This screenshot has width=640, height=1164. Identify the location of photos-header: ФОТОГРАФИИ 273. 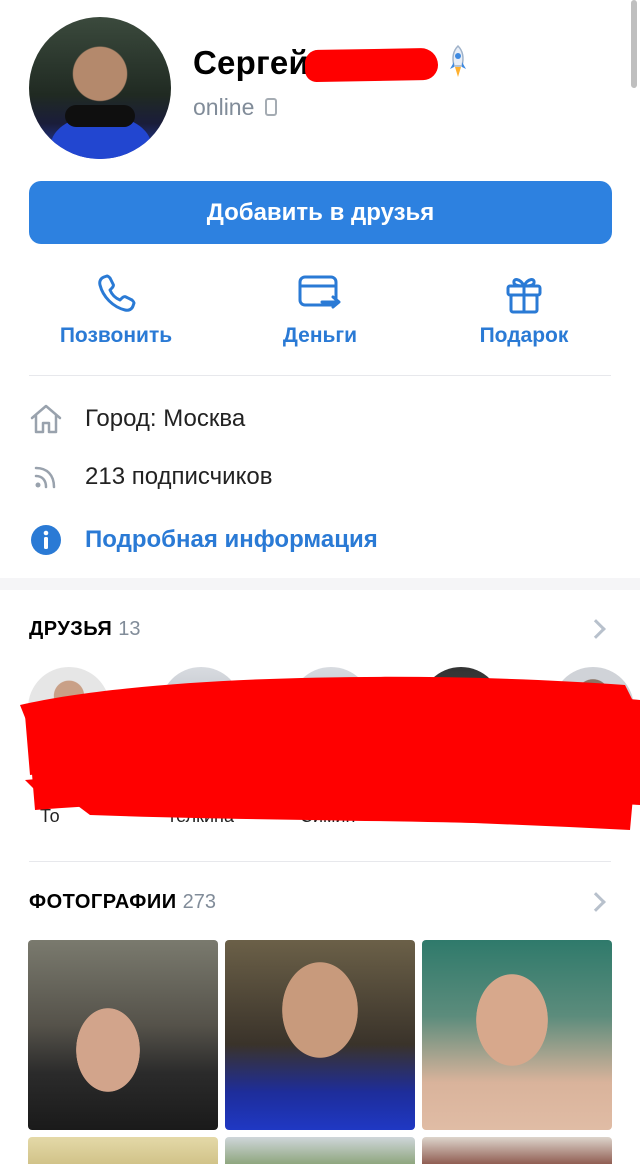
(122, 902).